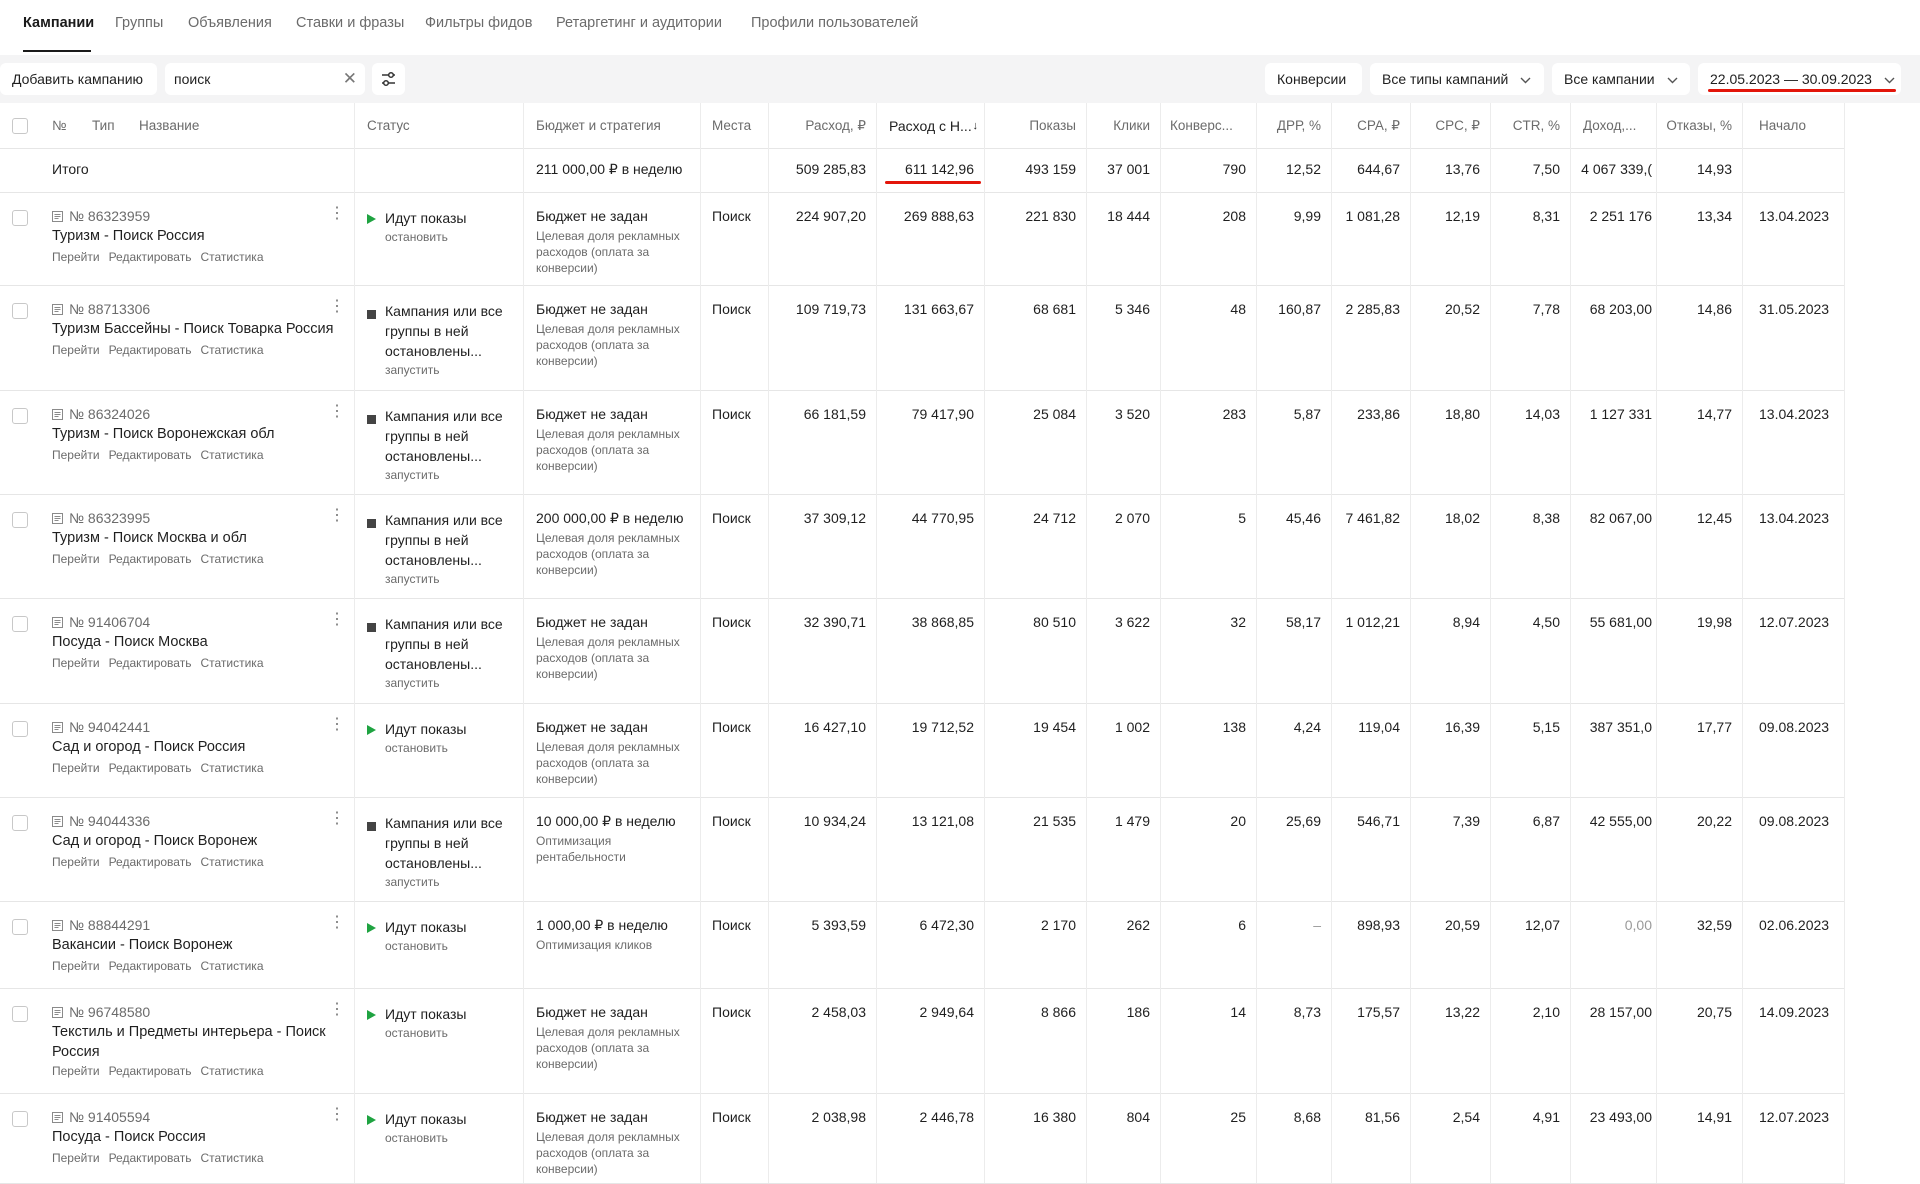 This screenshot has height=1184, width=1920. Describe the element at coordinates (109, 414) in the screenshot. I see `campaign-id: № 86324026` at that location.